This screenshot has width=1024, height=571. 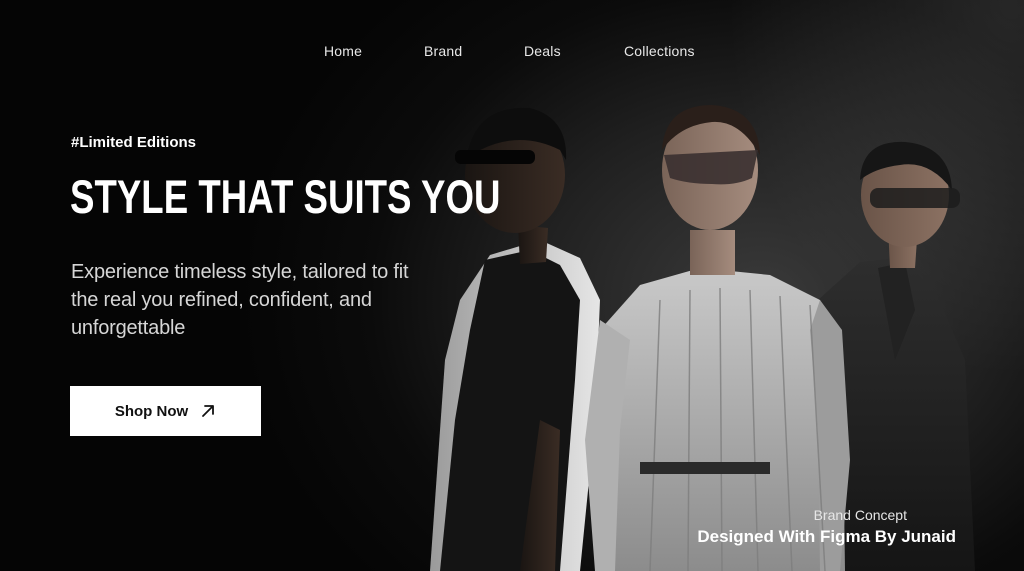 I want to click on hero-headline: STYLE THAT SUITS YOU, so click(x=285, y=196).